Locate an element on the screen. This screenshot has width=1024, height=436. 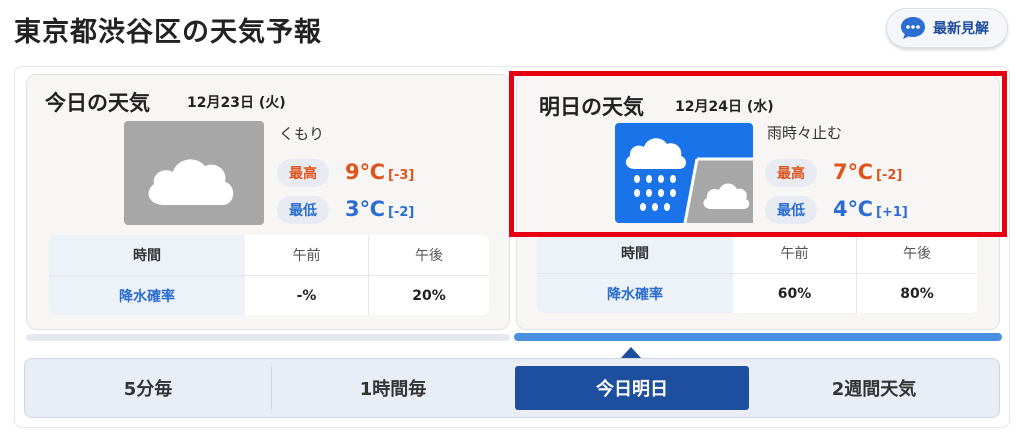
today-page-indicator is located at coordinates (268, 337).